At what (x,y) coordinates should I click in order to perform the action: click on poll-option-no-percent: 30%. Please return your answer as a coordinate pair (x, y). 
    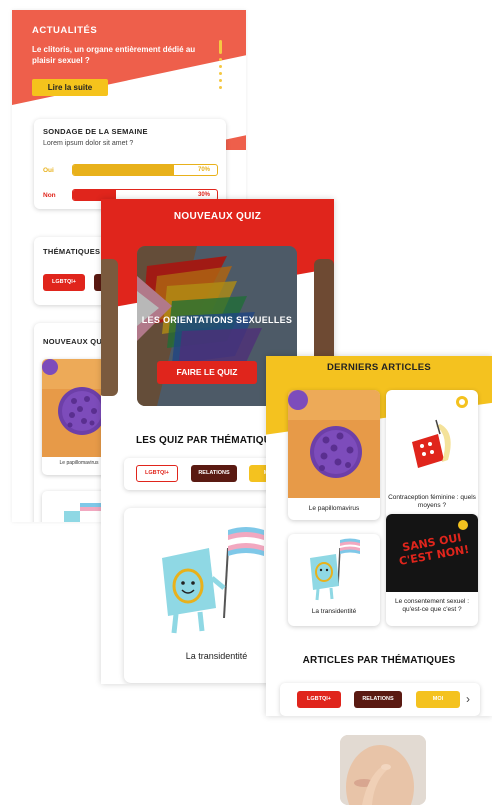
    Looking at the image, I should click on (204, 195).